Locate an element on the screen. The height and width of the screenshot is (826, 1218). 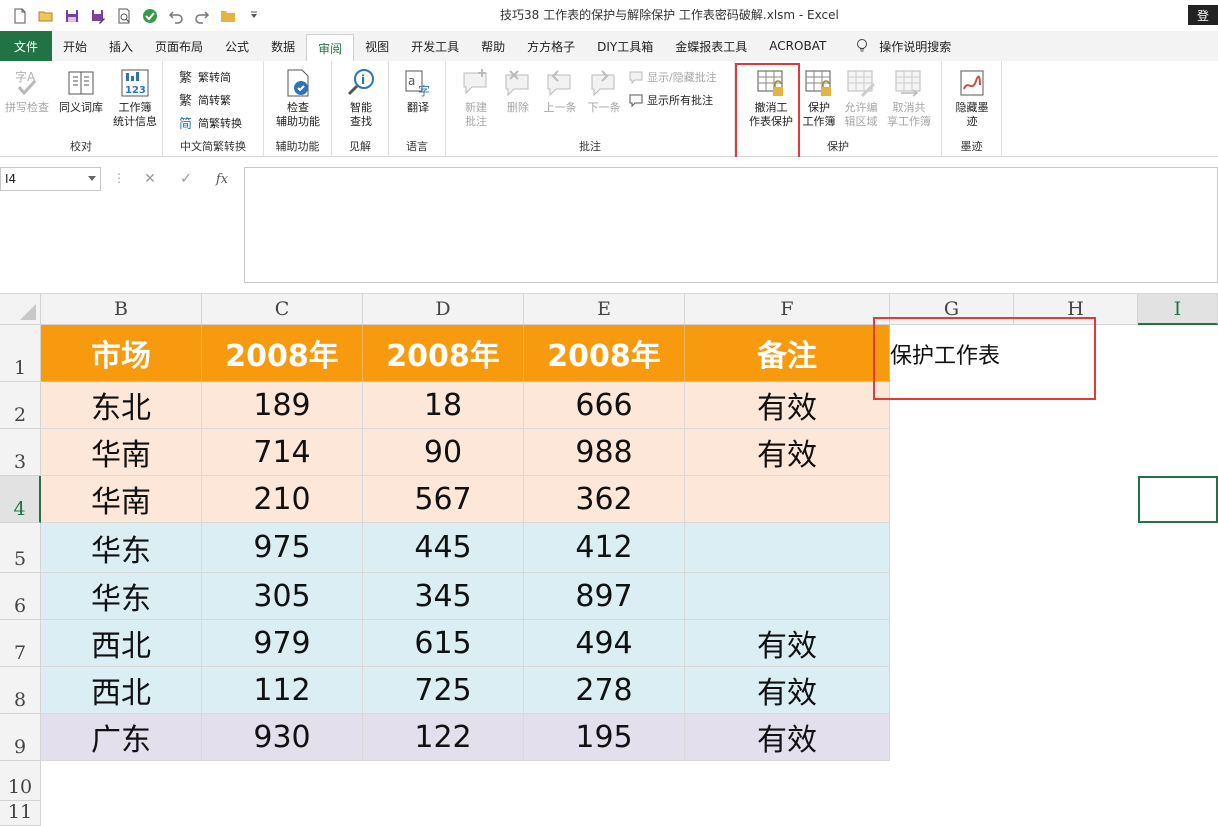
save-as-icon is located at coordinates (98, 16).